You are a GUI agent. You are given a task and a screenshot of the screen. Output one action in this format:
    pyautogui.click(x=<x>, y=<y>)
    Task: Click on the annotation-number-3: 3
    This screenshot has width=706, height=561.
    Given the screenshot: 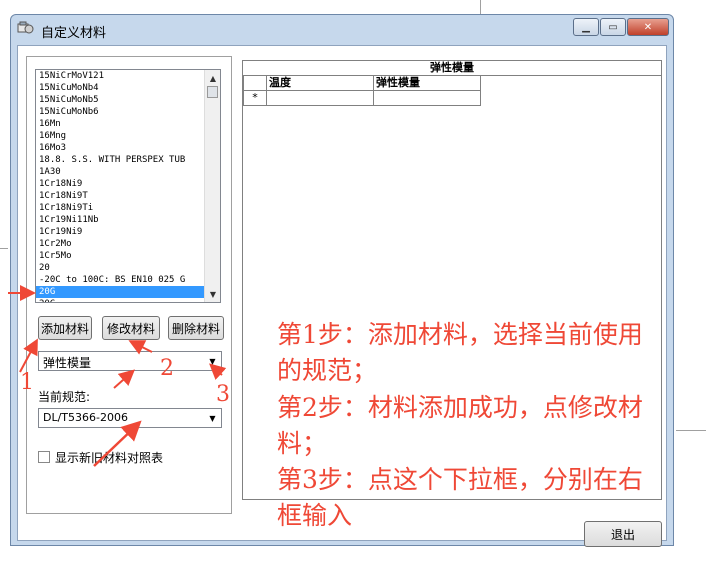 What is the action you would take?
    pyautogui.click(x=223, y=394)
    